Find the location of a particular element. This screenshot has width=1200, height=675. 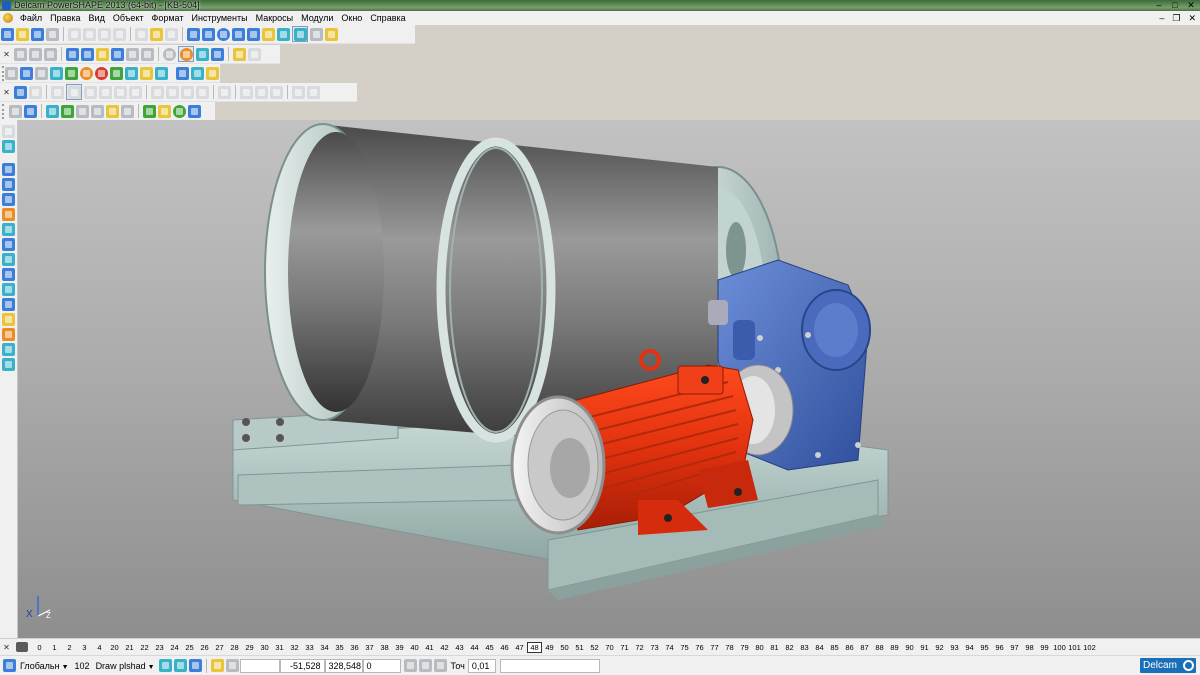

menu-object: Объект is located at coordinates (128, 18).